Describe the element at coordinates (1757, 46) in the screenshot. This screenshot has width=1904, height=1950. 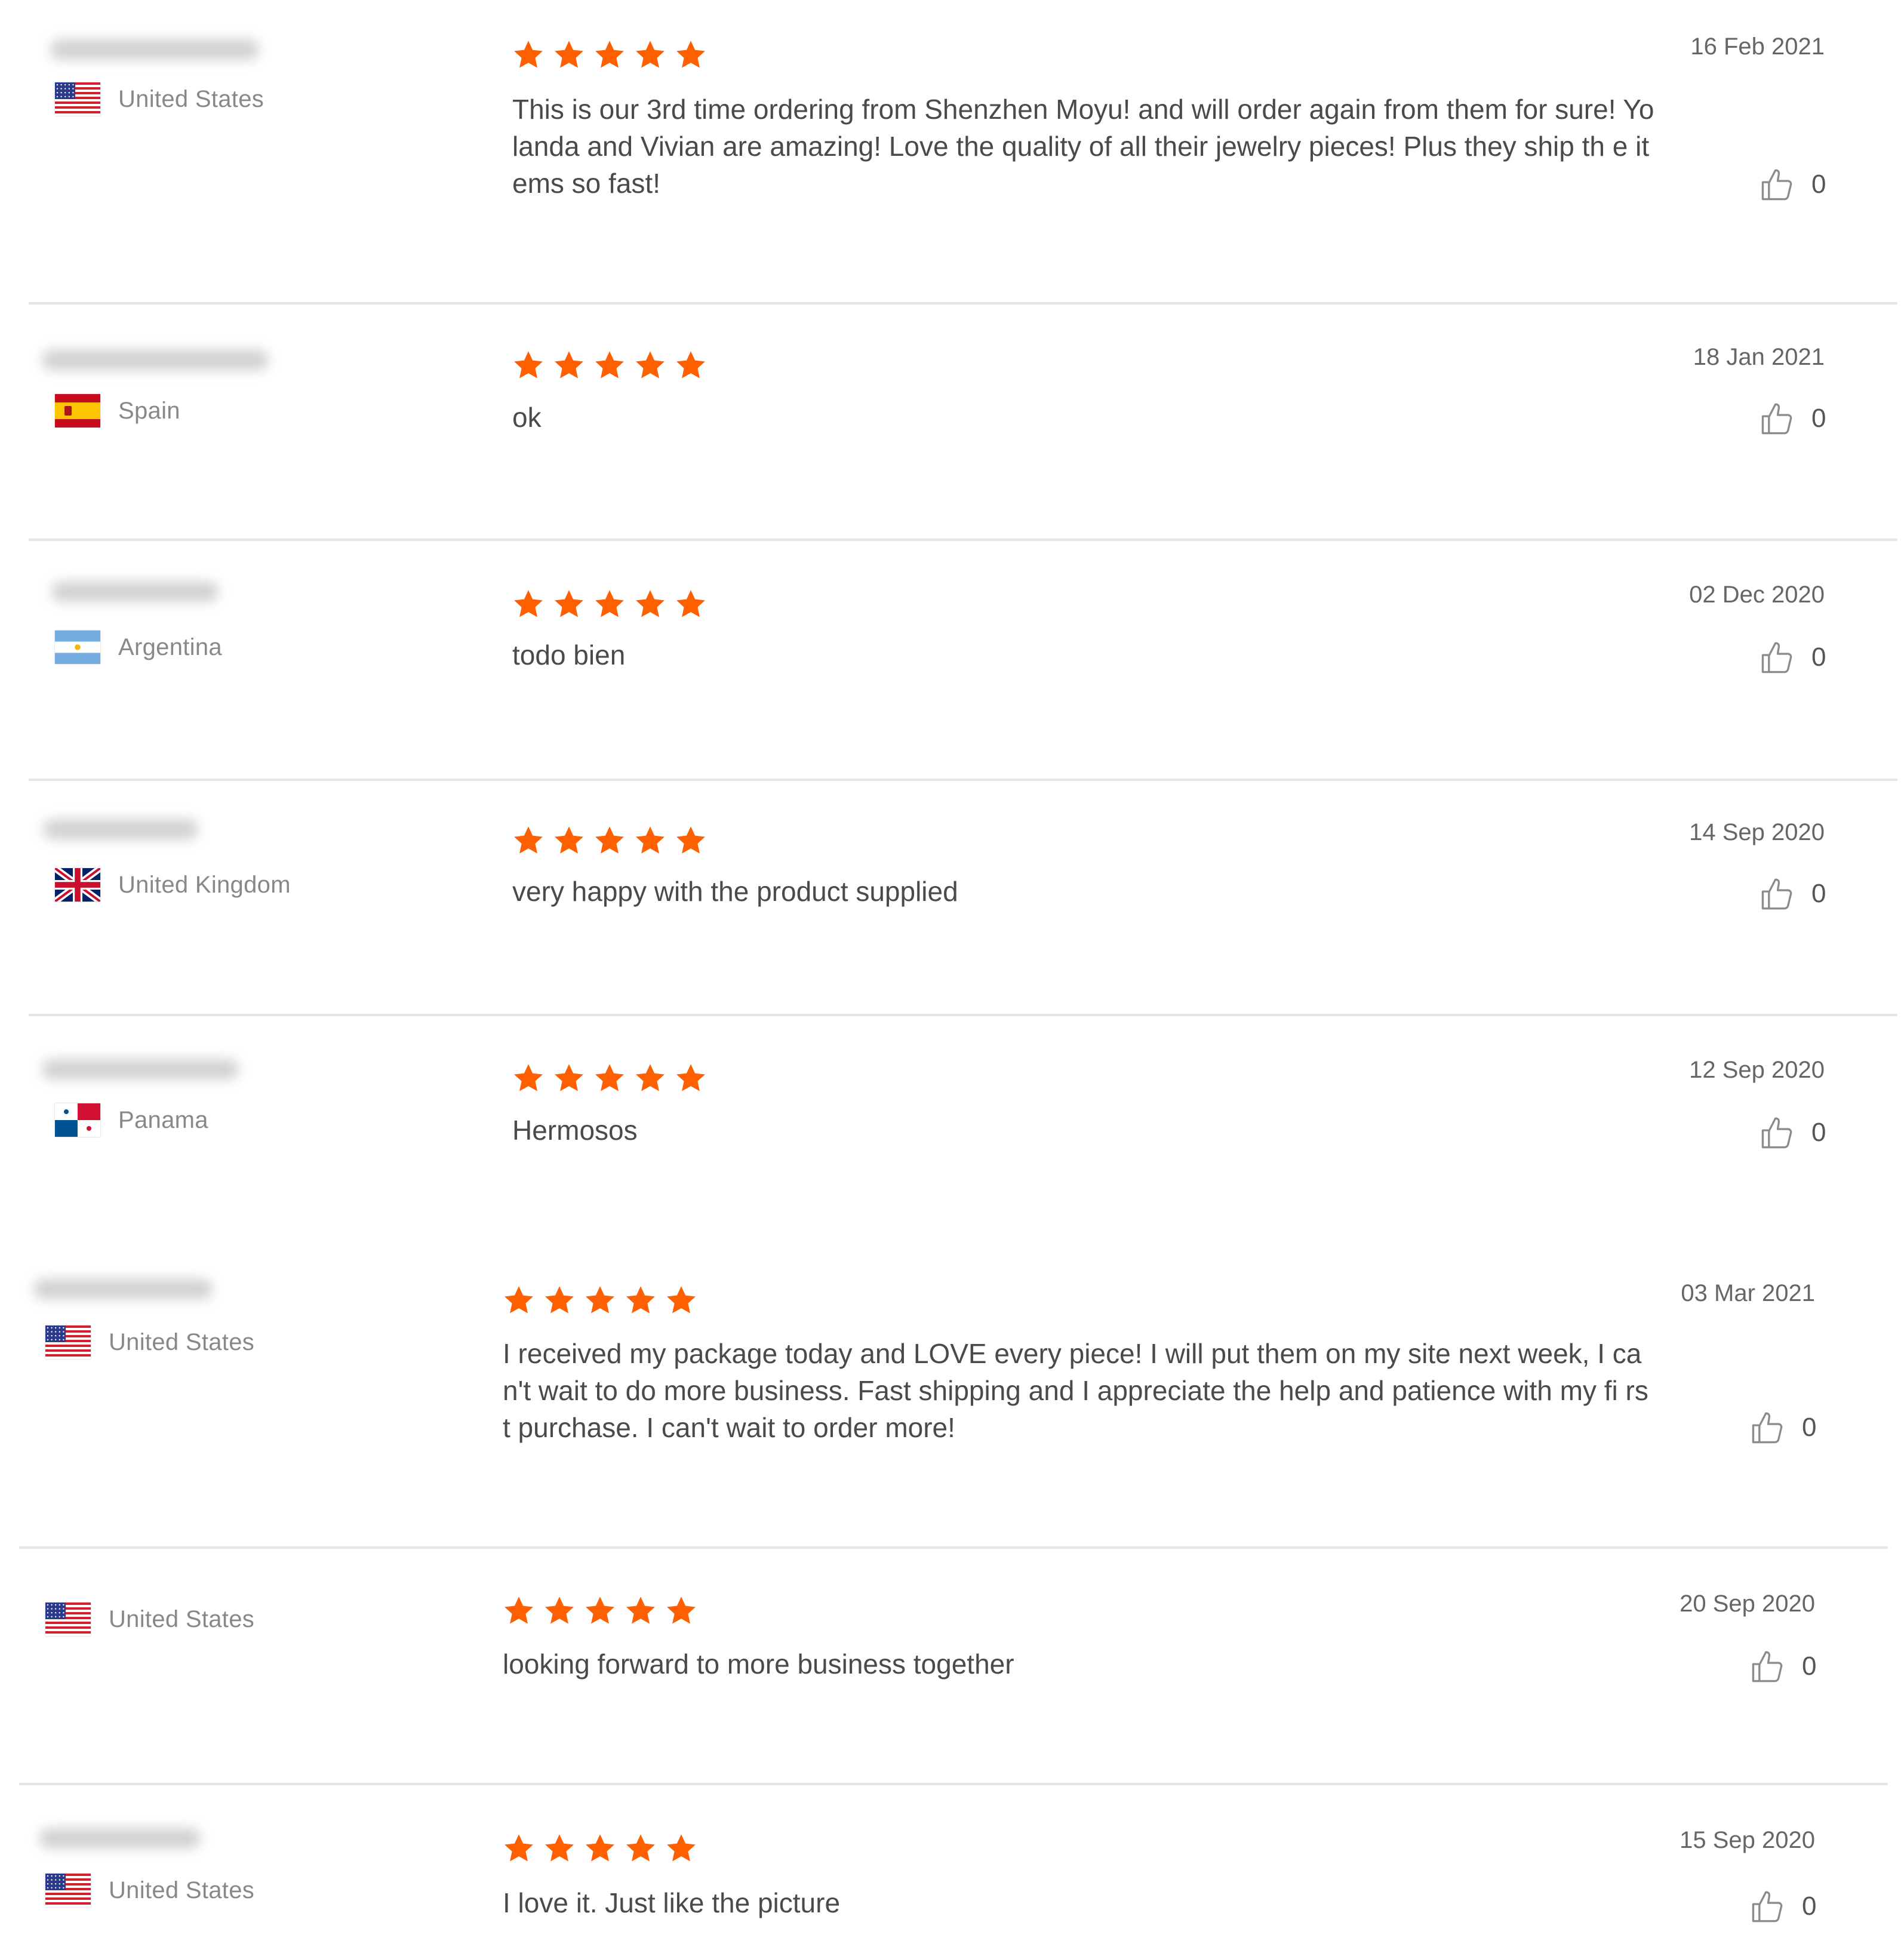
I see `review-date: 16 Feb 2021` at that location.